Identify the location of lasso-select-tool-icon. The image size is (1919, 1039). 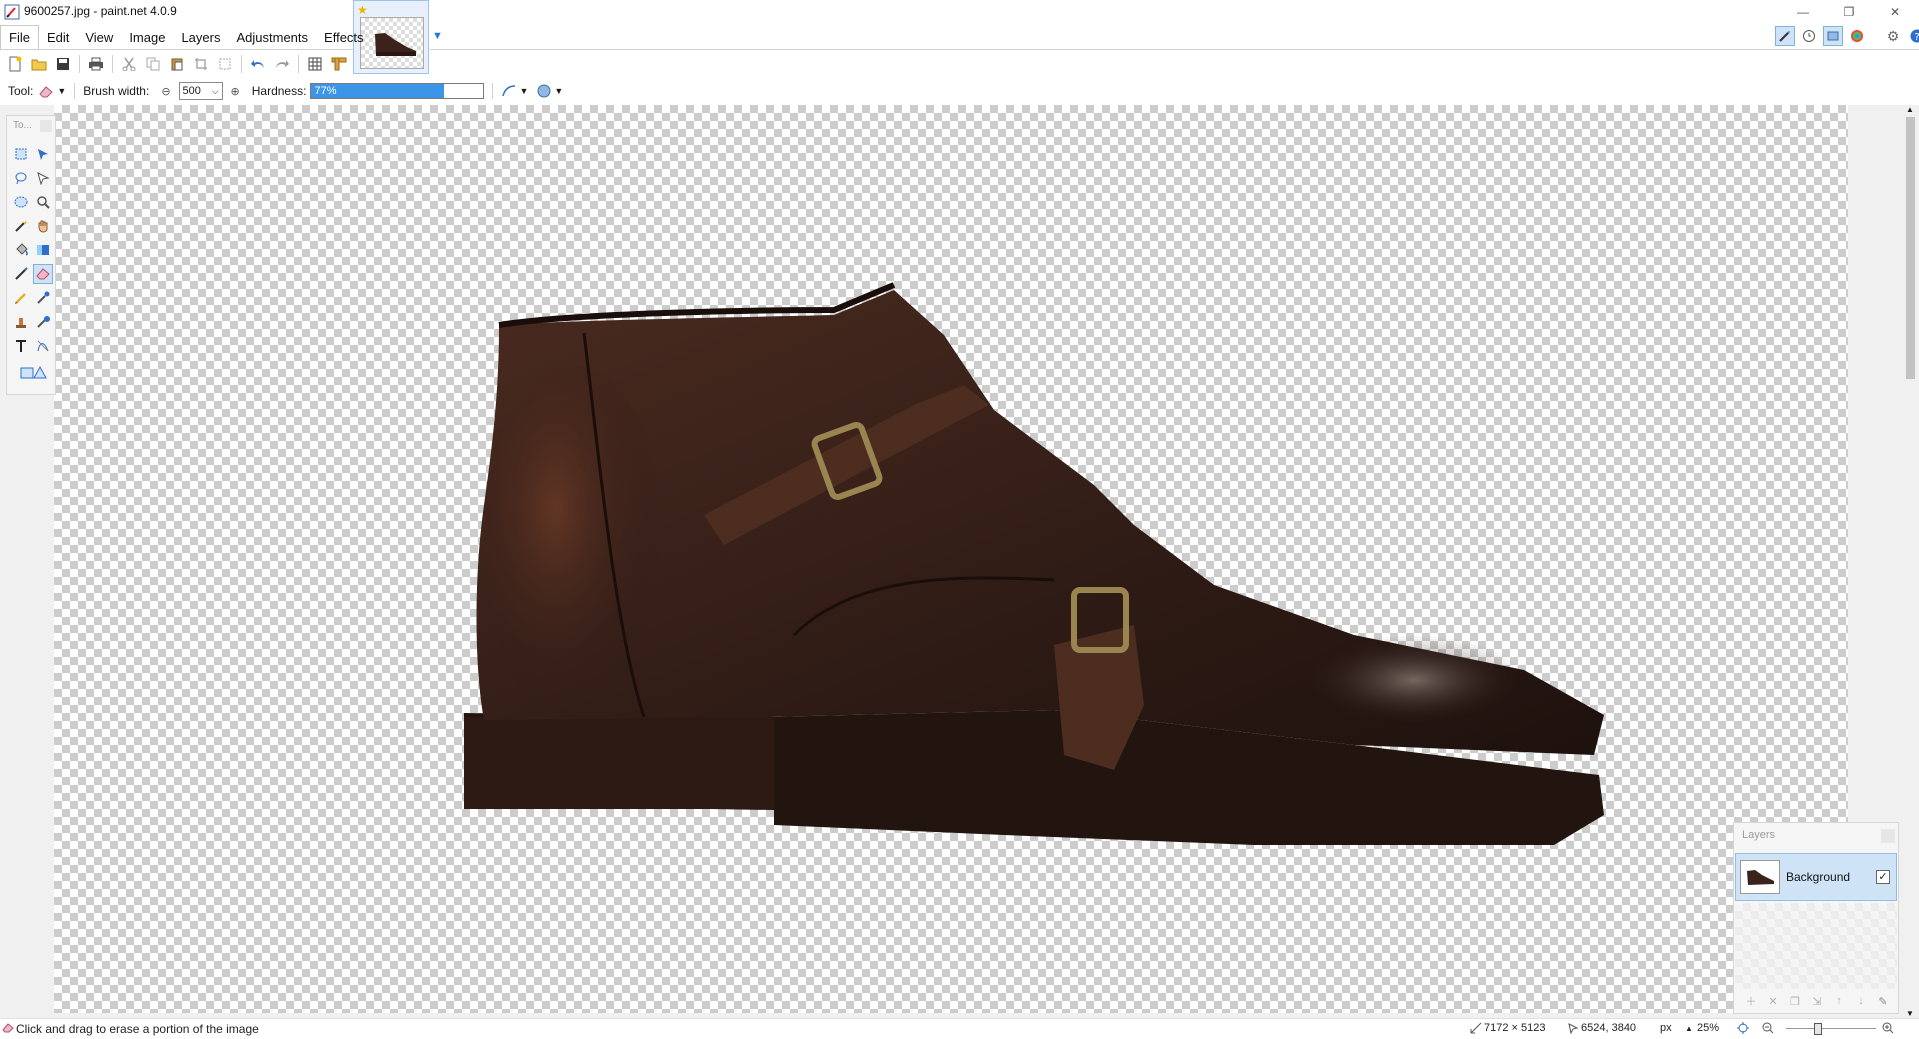
(21, 178).